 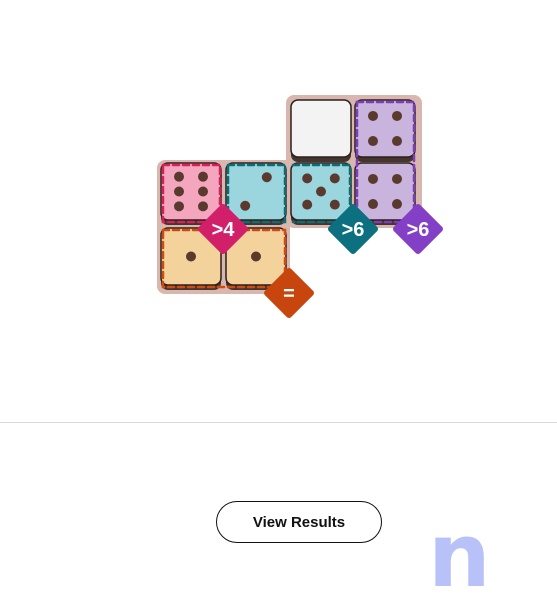 What do you see at coordinates (385, 130) in the screenshot?
I see `die-purple-top` at bounding box center [385, 130].